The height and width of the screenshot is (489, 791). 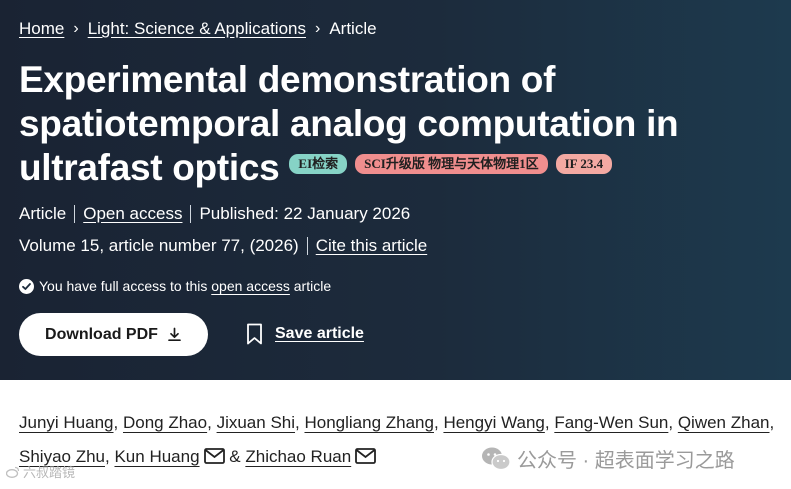 I want to click on sci-badge: SCI升级版 物理与天体物理1区, so click(x=451, y=164).